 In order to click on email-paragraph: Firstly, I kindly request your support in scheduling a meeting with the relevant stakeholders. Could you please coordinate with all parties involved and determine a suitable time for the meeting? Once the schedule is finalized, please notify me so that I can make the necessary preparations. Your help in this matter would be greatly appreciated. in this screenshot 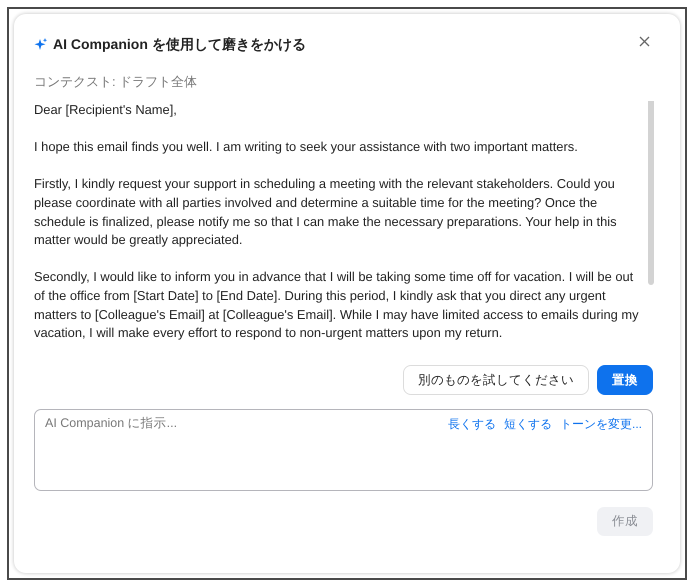, I will do `click(326, 212)`.